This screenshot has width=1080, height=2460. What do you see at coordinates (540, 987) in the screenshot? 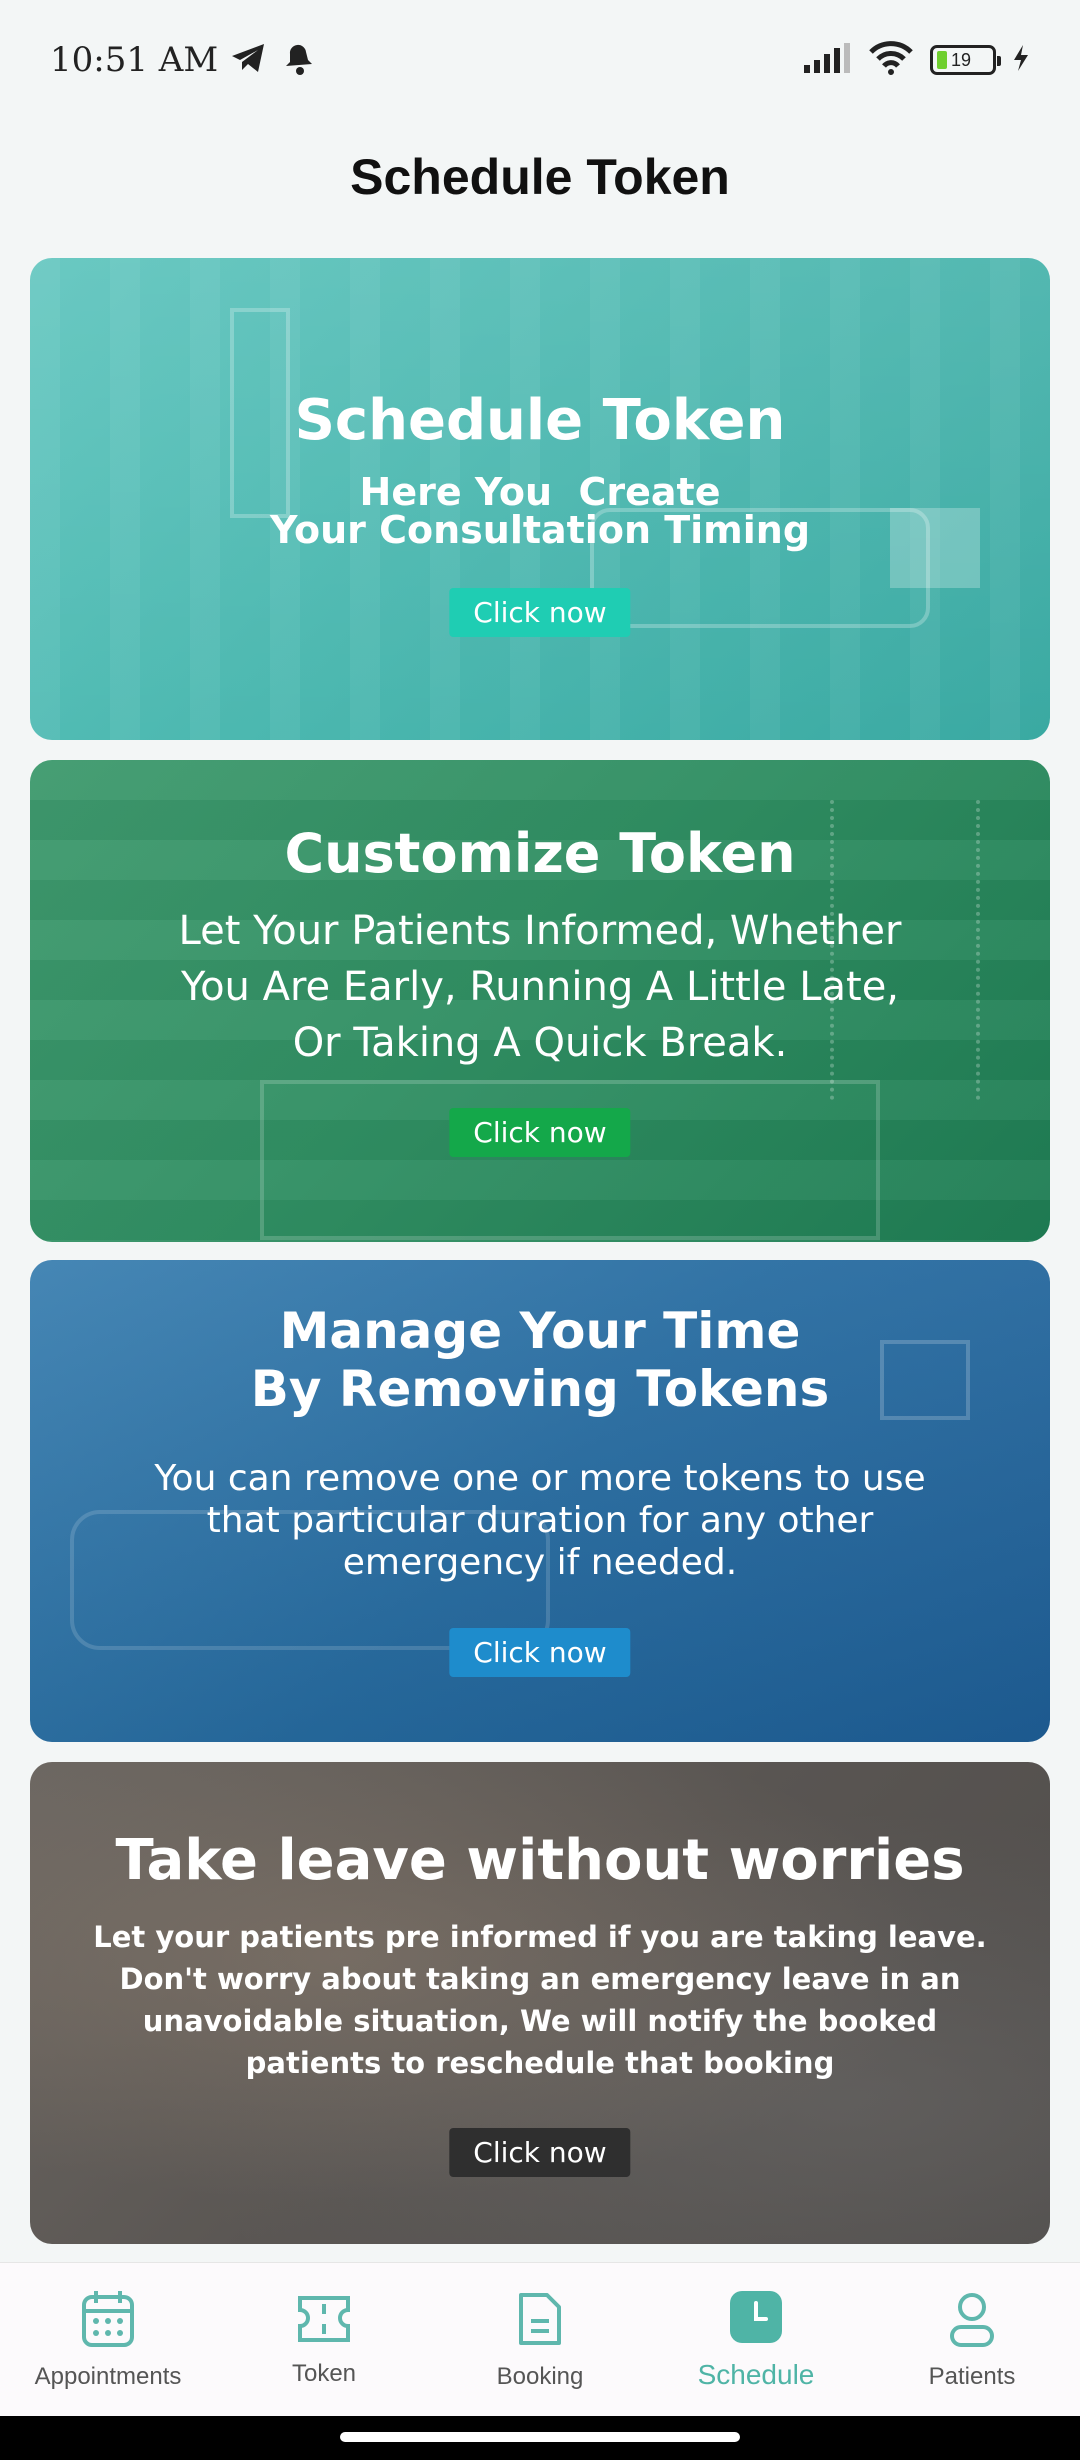
I see `card-text-line2: You Are Early, Running A Little Late,` at bounding box center [540, 987].